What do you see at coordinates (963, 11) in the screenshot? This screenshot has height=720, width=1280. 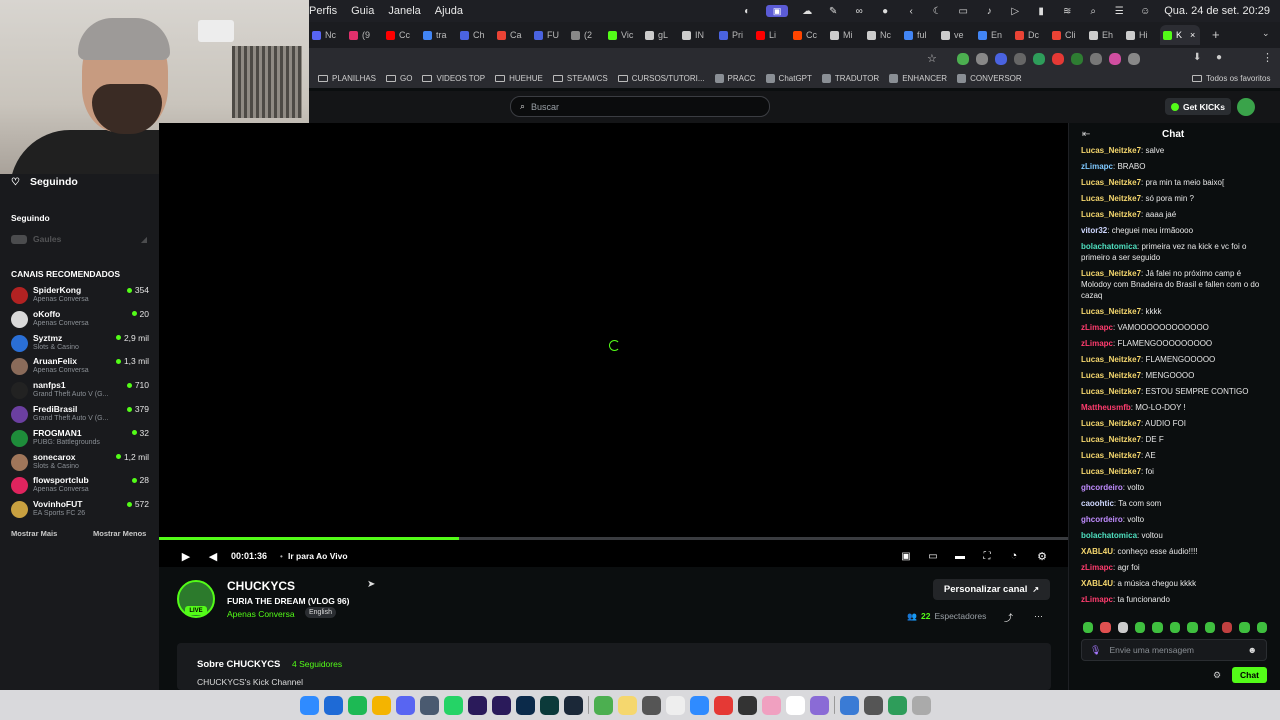 I see `display-icon: ▭` at bounding box center [963, 11].